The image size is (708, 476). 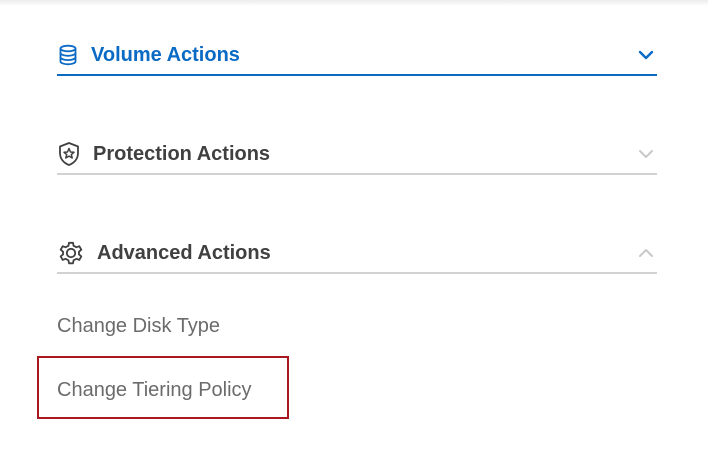 What do you see at coordinates (68, 55) in the screenshot?
I see `database-icon` at bounding box center [68, 55].